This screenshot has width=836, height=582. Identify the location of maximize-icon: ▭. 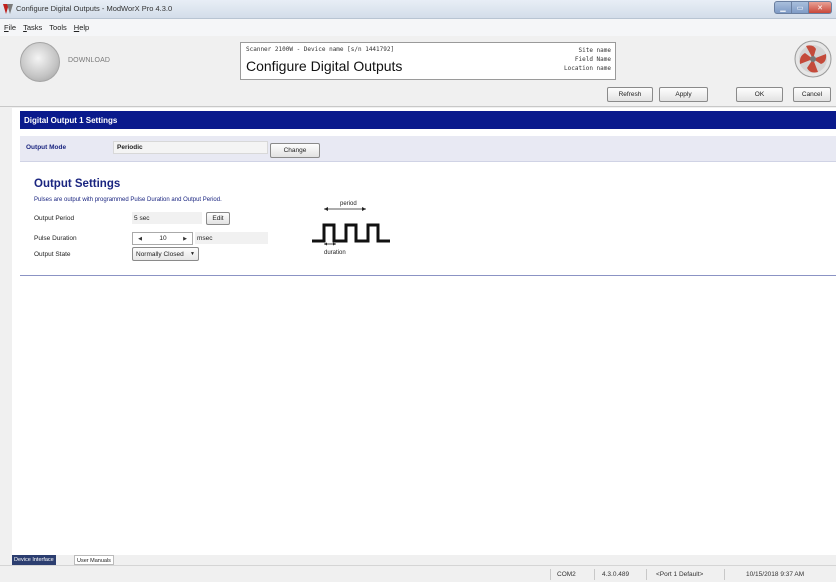
(800, 8).